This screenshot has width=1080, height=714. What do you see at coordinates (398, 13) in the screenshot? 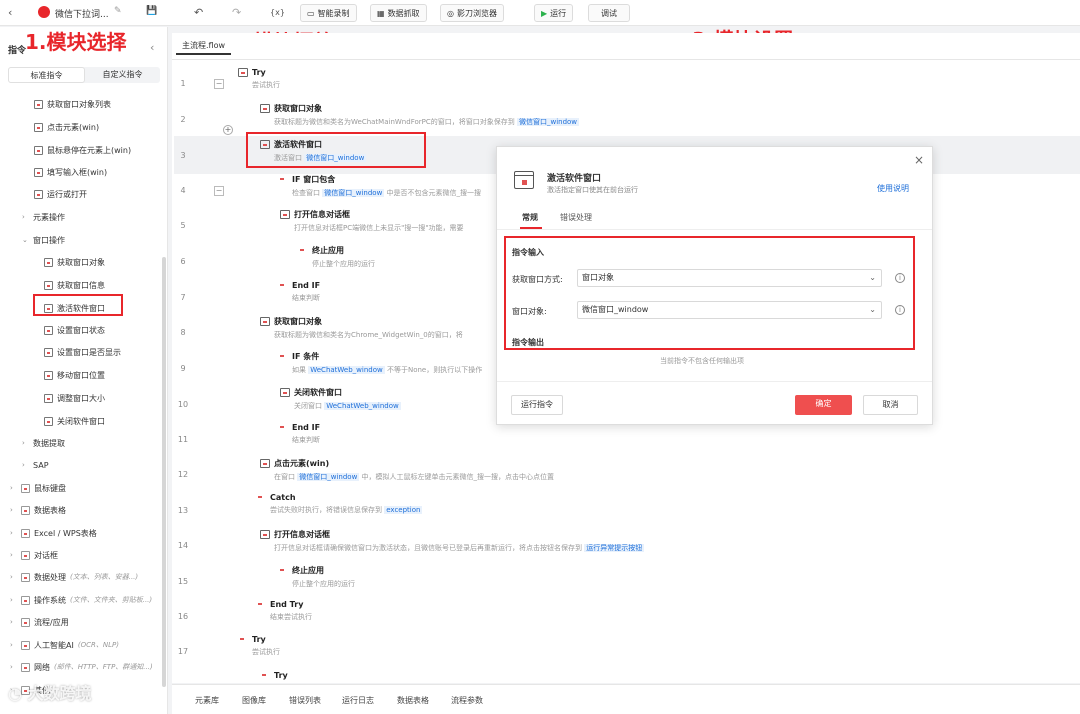
I see `data-capture-button: ▦ 数据抓取` at bounding box center [398, 13].